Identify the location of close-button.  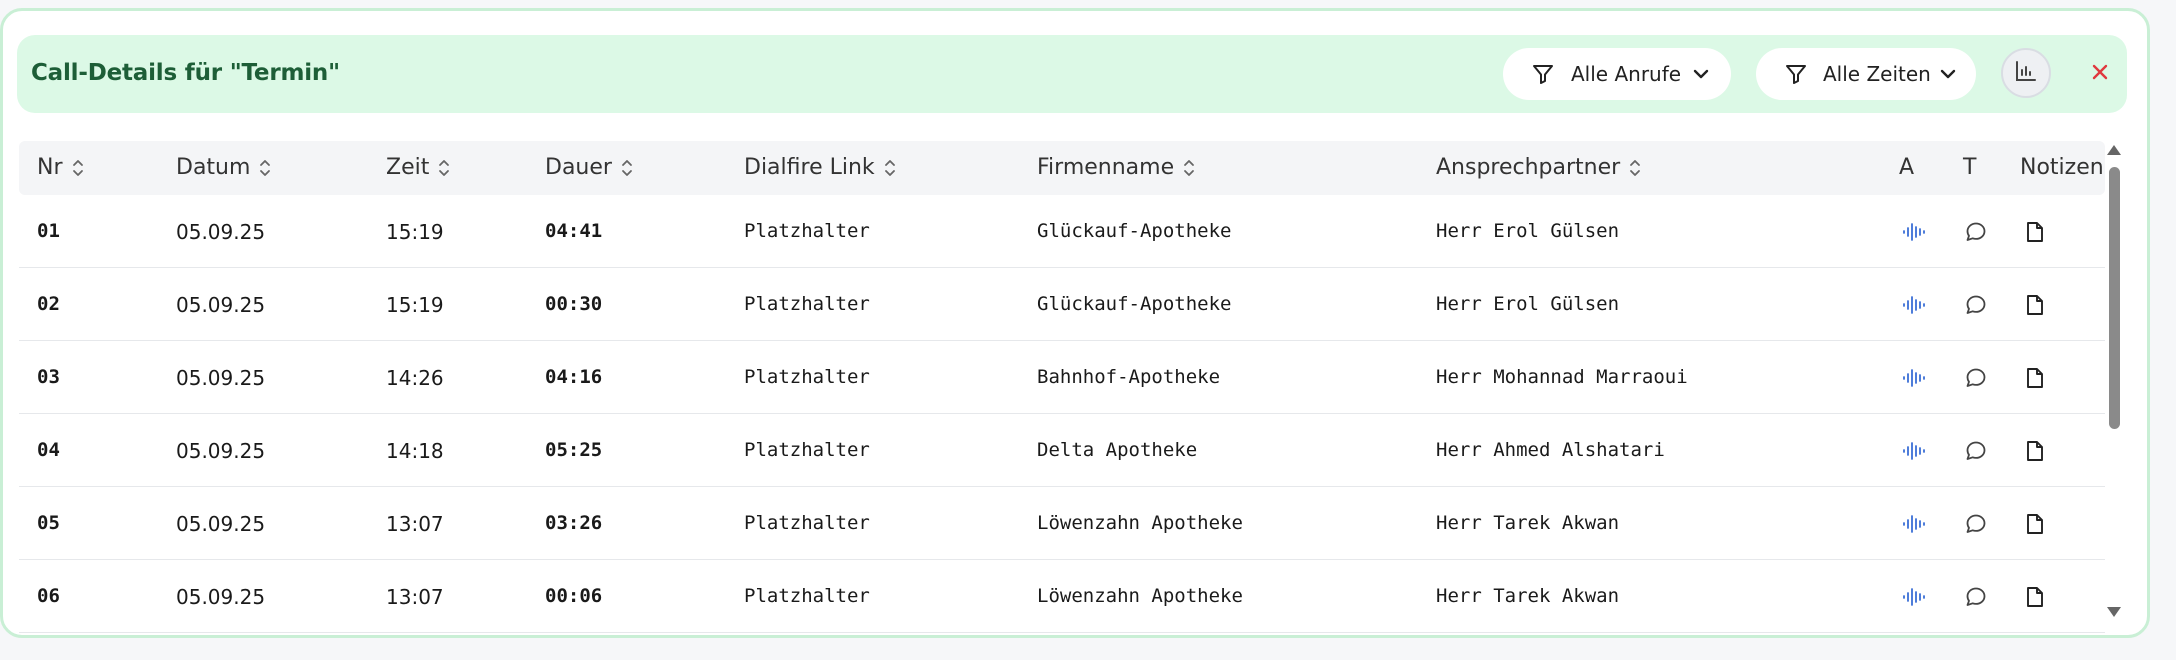
(2100, 74).